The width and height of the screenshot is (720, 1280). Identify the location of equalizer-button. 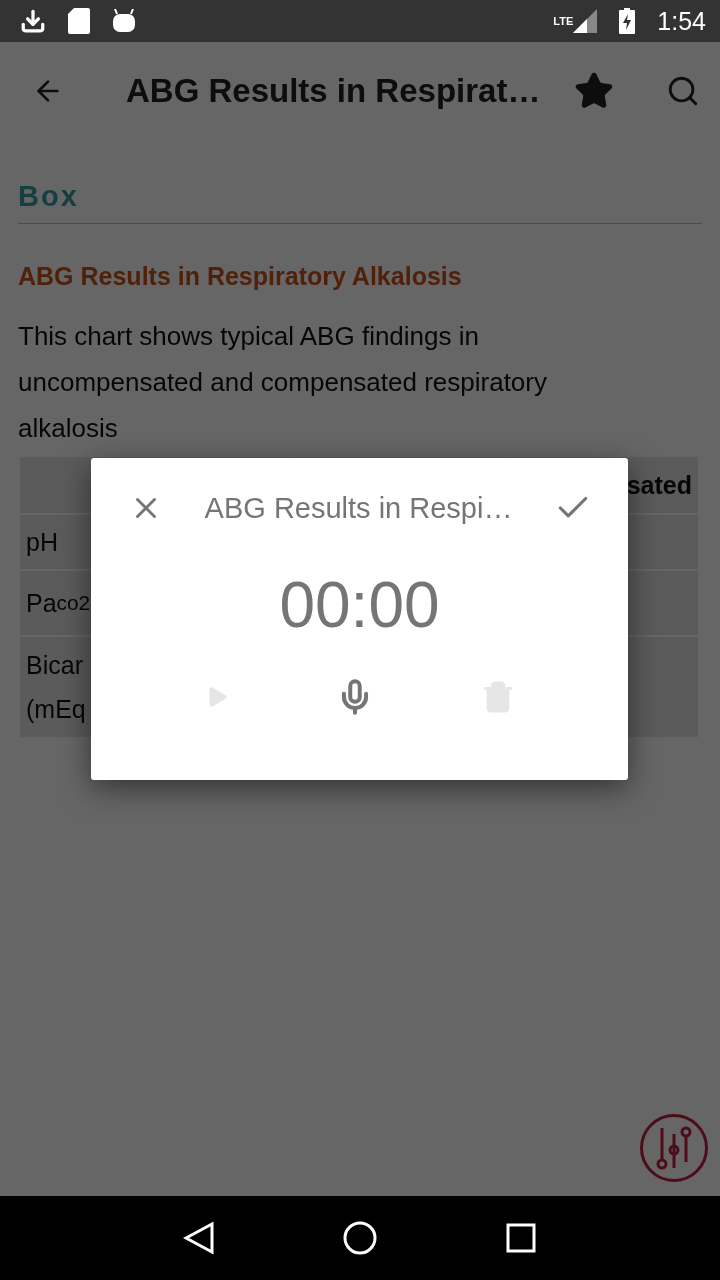
(674, 1148).